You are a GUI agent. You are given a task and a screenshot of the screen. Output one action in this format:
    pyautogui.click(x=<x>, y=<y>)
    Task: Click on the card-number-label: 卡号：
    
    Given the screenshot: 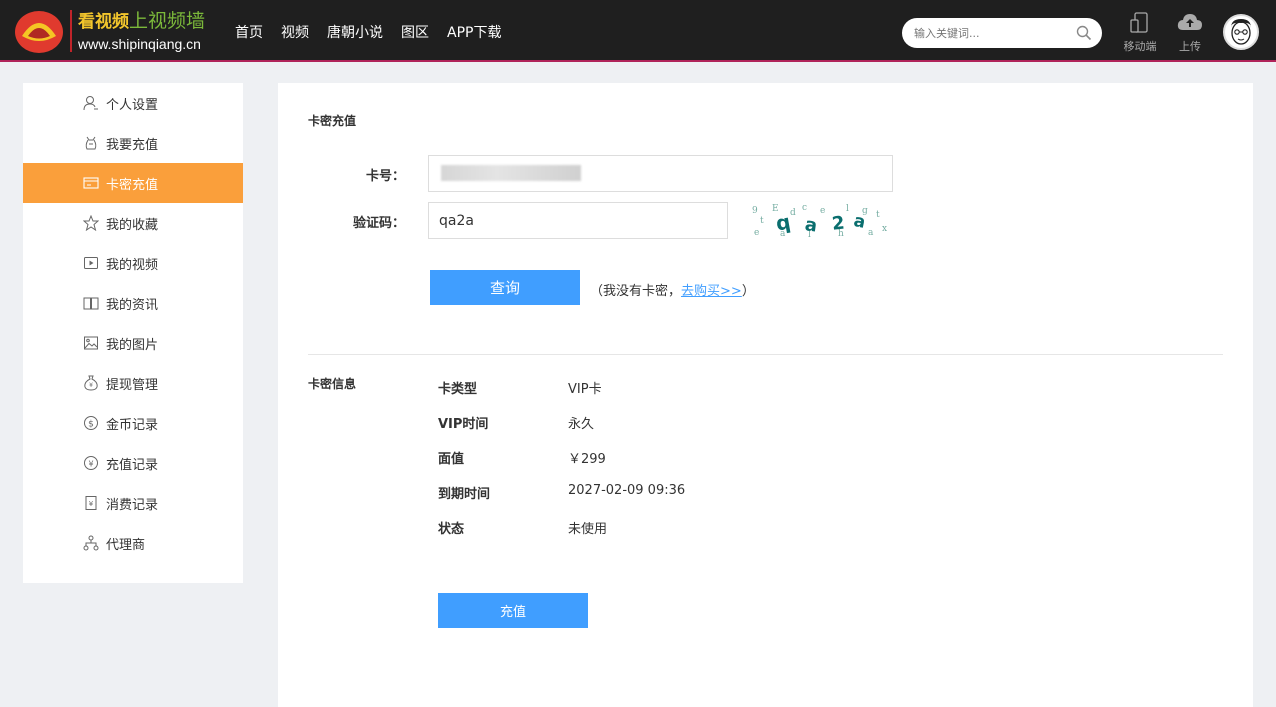 What is the action you would take?
    pyautogui.click(x=385, y=176)
    